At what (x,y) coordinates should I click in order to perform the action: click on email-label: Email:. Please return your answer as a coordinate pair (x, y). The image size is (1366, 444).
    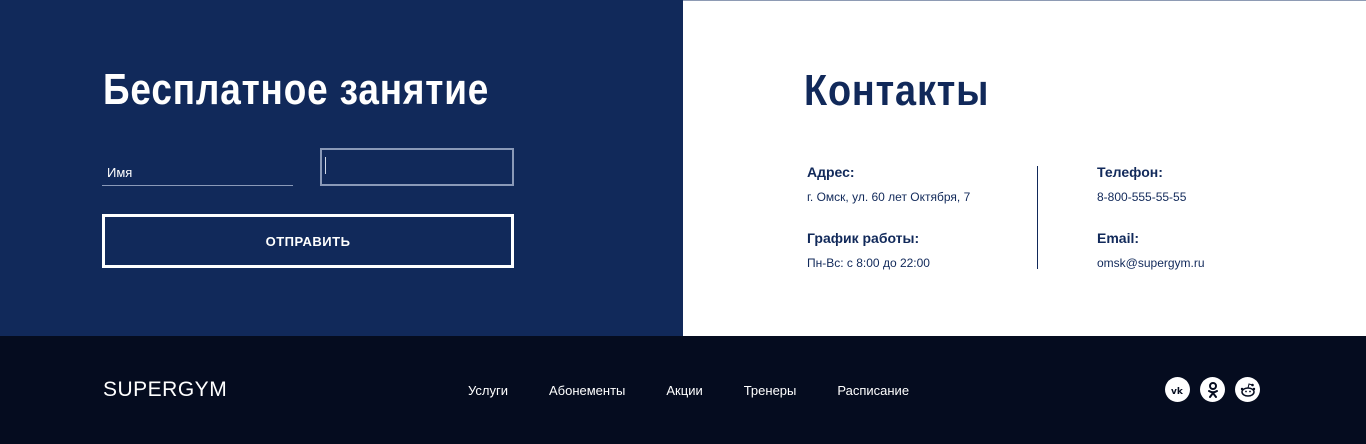
    Looking at the image, I should click on (1118, 238).